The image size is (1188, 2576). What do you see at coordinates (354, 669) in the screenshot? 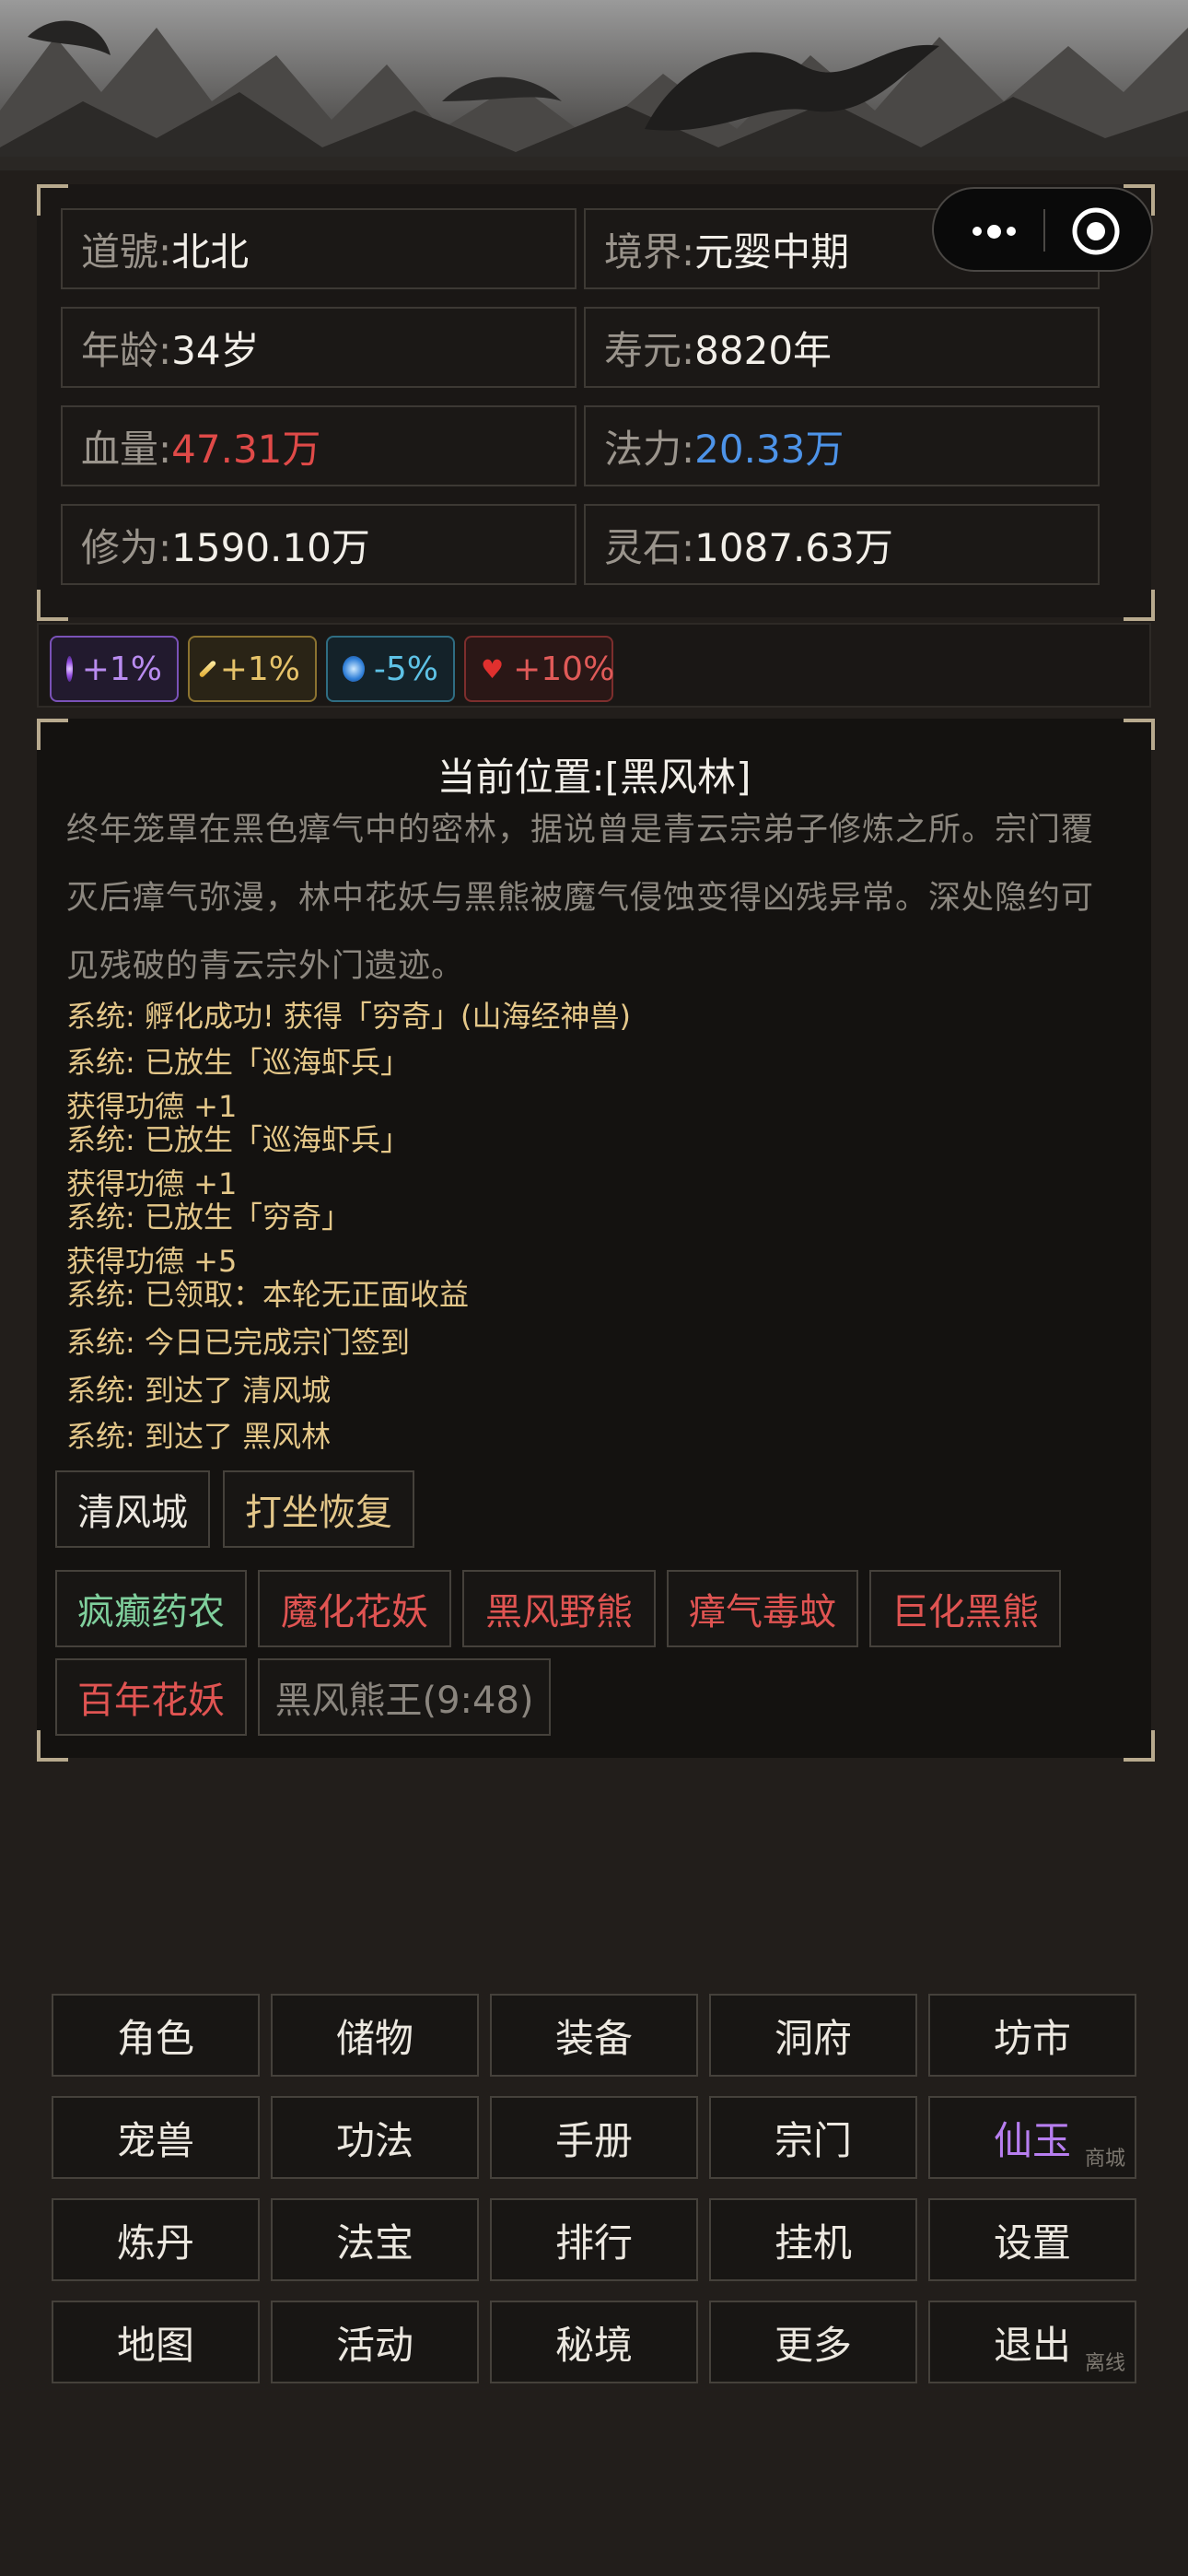
I see `blue-orb-icon` at bounding box center [354, 669].